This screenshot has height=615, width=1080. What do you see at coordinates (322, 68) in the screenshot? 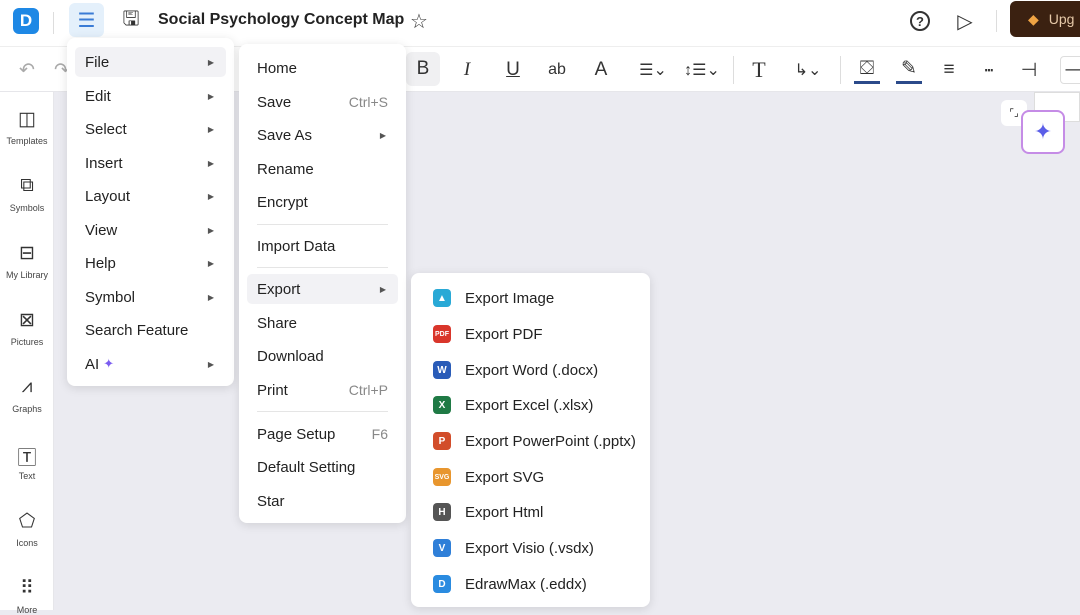
I see `file-item-home: Home` at bounding box center [322, 68].